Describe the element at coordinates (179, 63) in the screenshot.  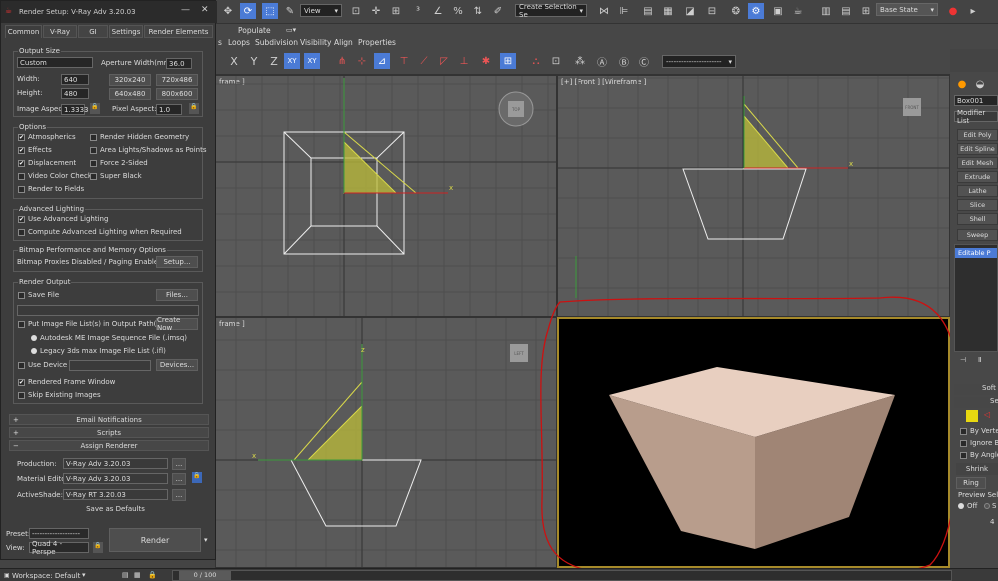
I see `aperture-width-field: 36.0` at that location.